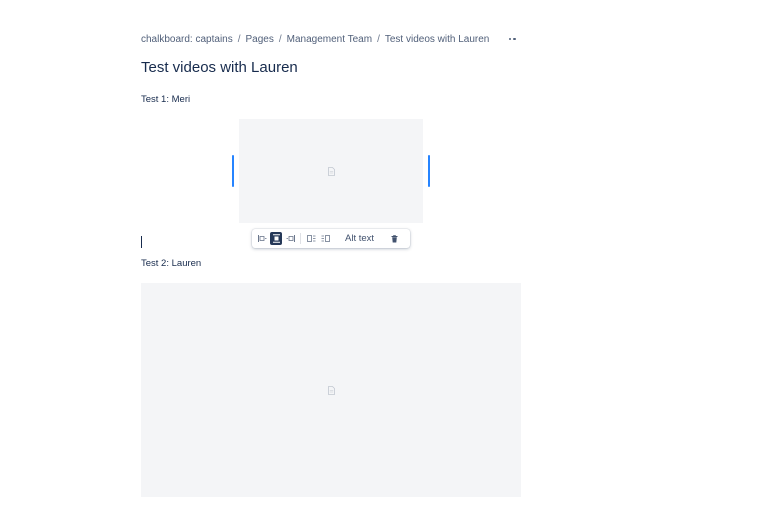 The height and width of the screenshot is (527, 780). I want to click on align-right-button, so click(290, 238).